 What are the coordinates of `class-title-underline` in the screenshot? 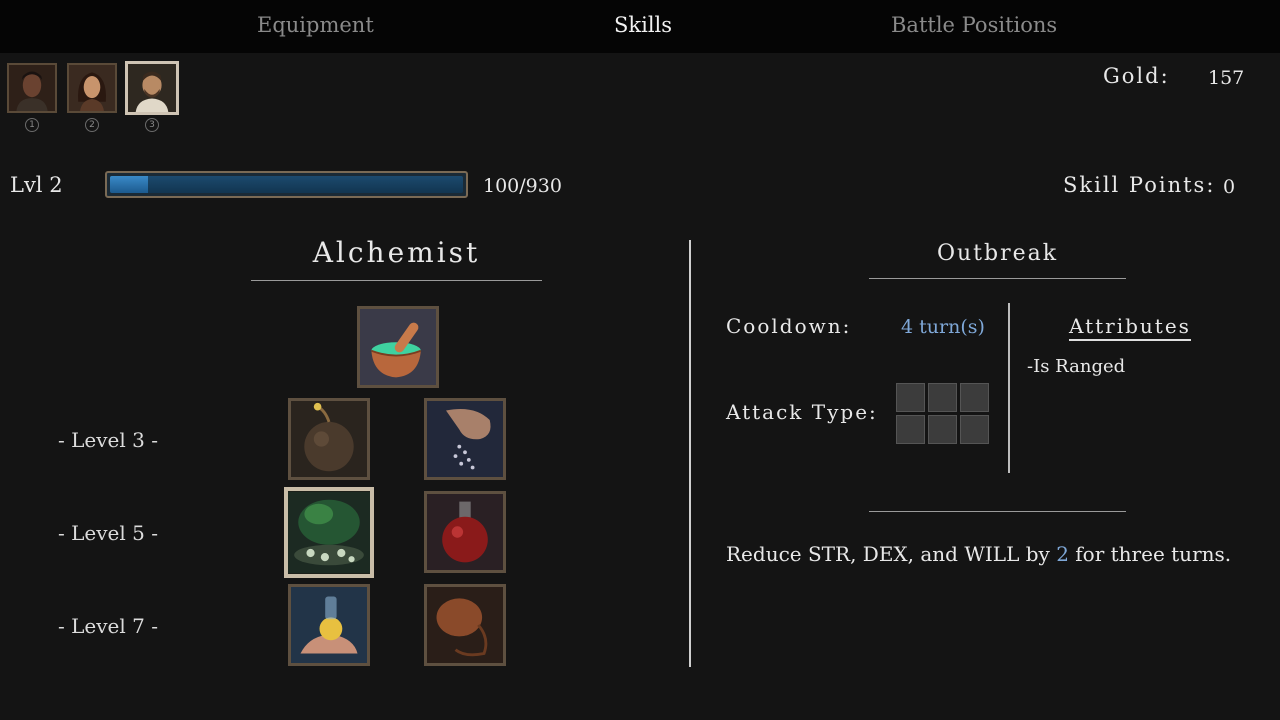 It's located at (396, 280).